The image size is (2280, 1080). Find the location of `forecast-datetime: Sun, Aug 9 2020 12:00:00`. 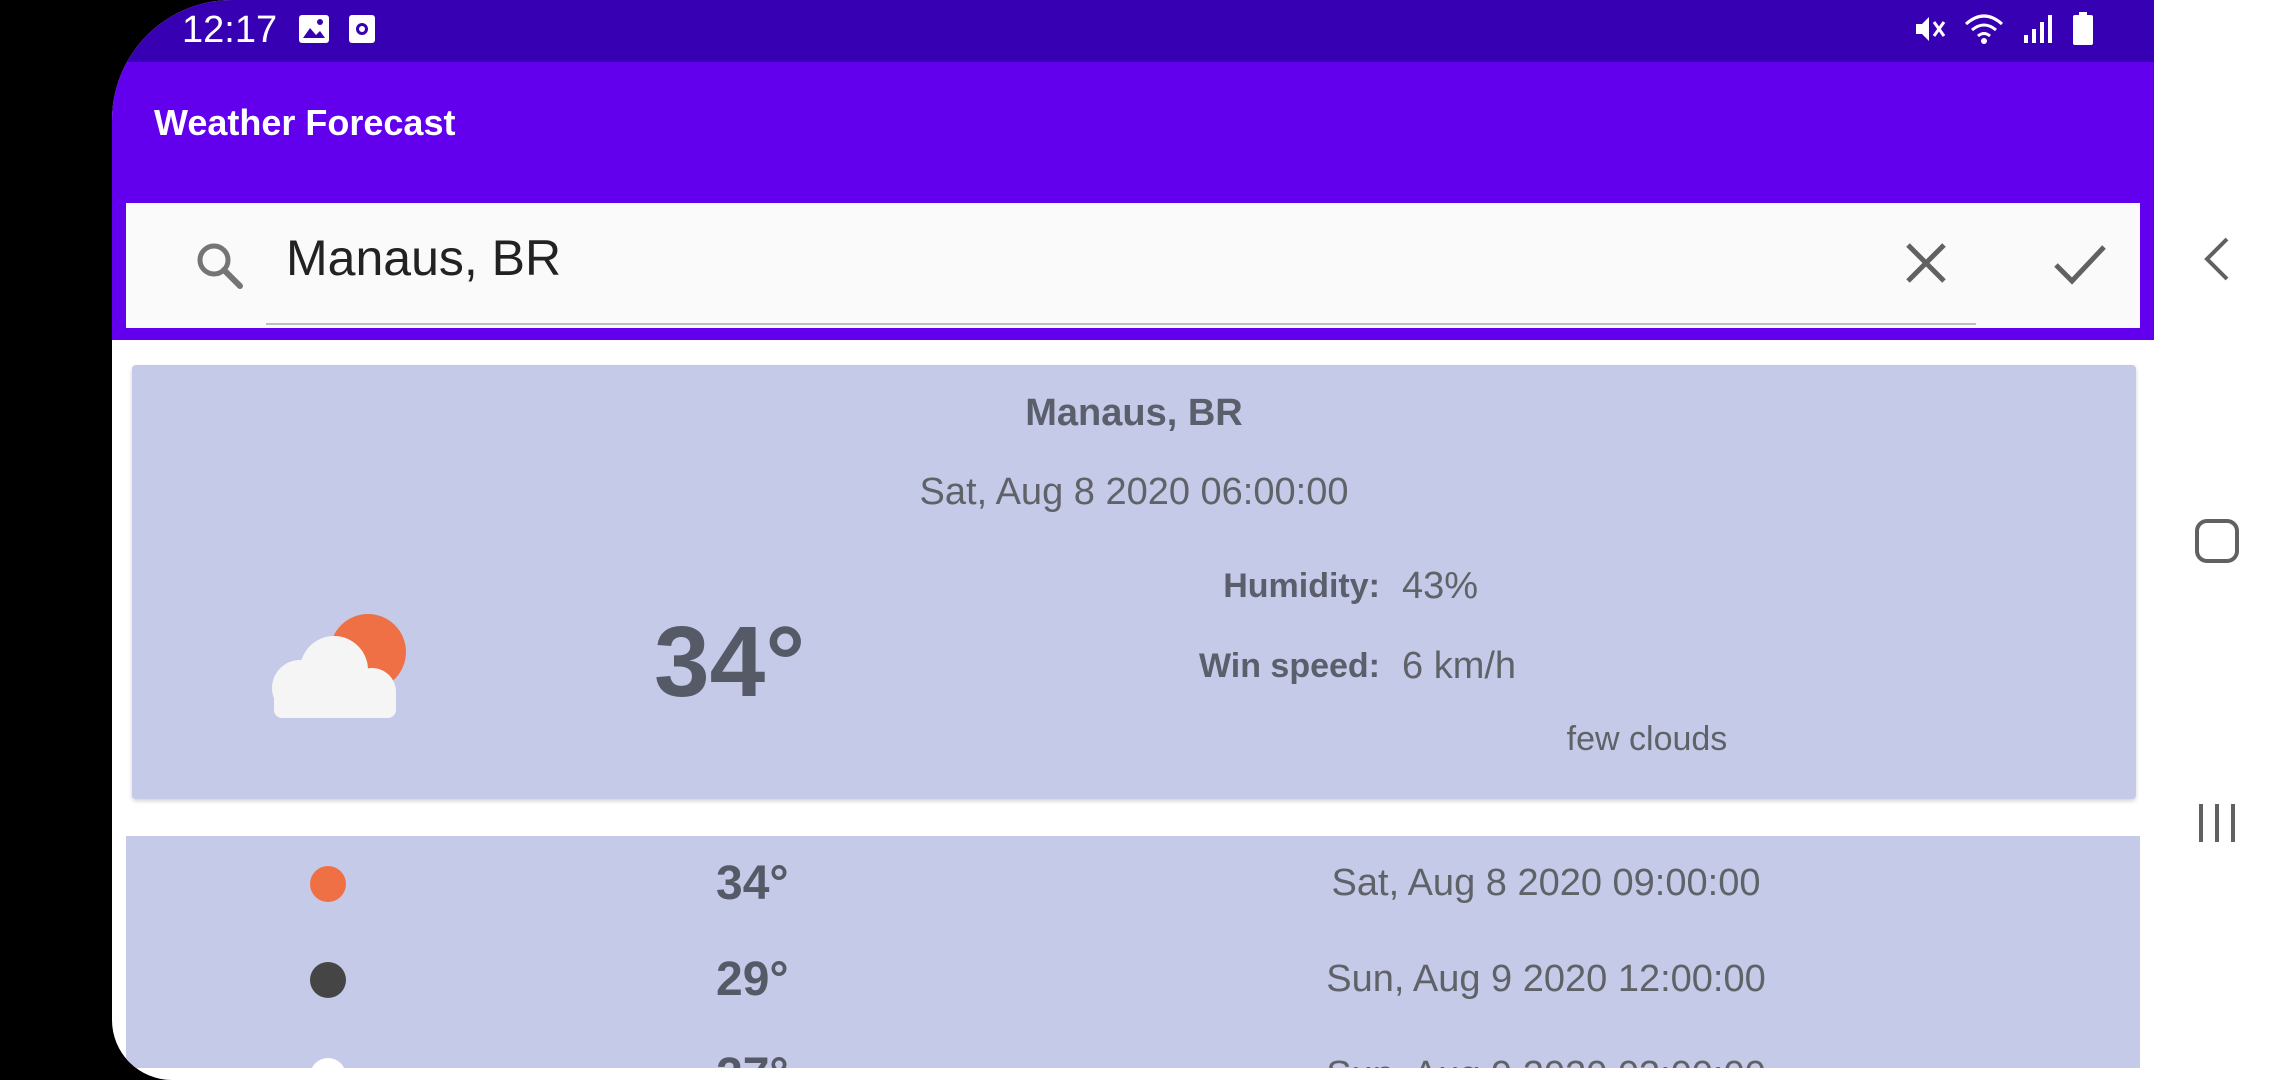

forecast-datetime: Sun, Aug 9 2020 12:00:00 is located at coordinates (1546, 979).